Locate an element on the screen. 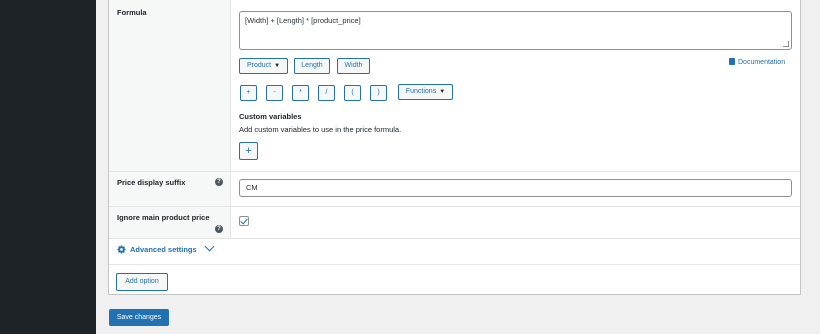 The width and height of the screenshot is (820, 334). operator-close-paren-button: ) is located at coordinates (378, 93).